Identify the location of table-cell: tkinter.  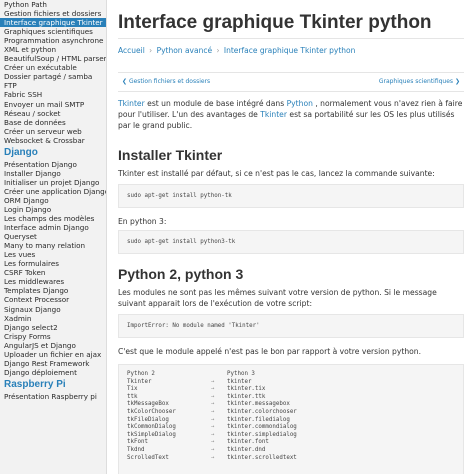
(239, 381).